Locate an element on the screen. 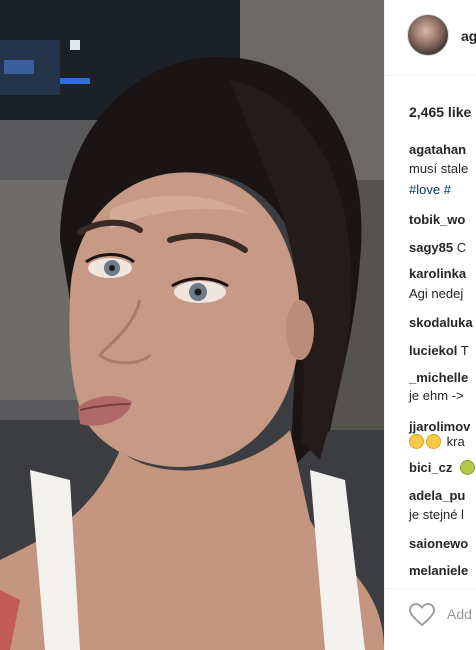  comment-username: _michelle is located at coordinates (438, 377).